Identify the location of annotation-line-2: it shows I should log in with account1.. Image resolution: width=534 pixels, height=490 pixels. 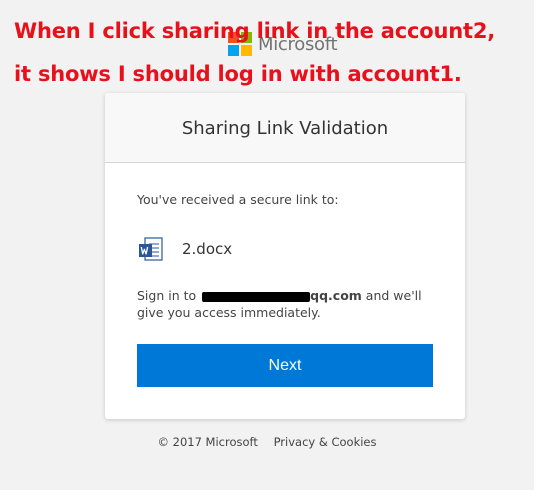
(238, 74).